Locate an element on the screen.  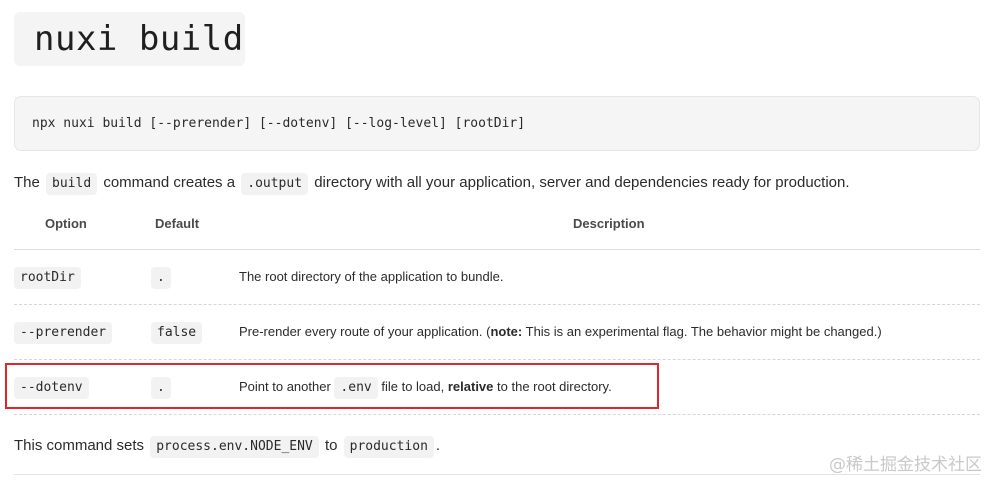
footer-code-env: process.env.NODE_ENV is located at coordinates (234, 447).